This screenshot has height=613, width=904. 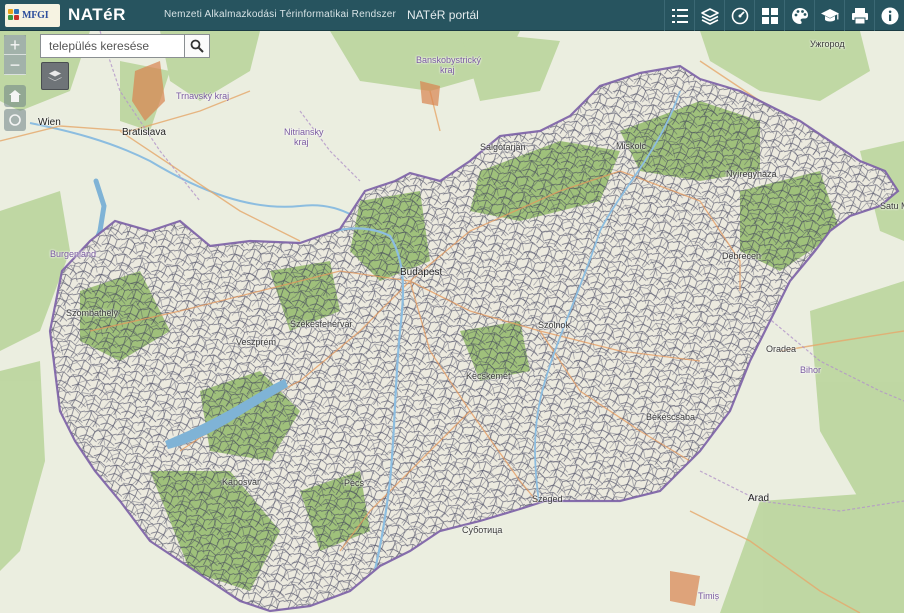 I want to click on label-trnavsky: Trnavský kraj, so click(x=203, y=96).